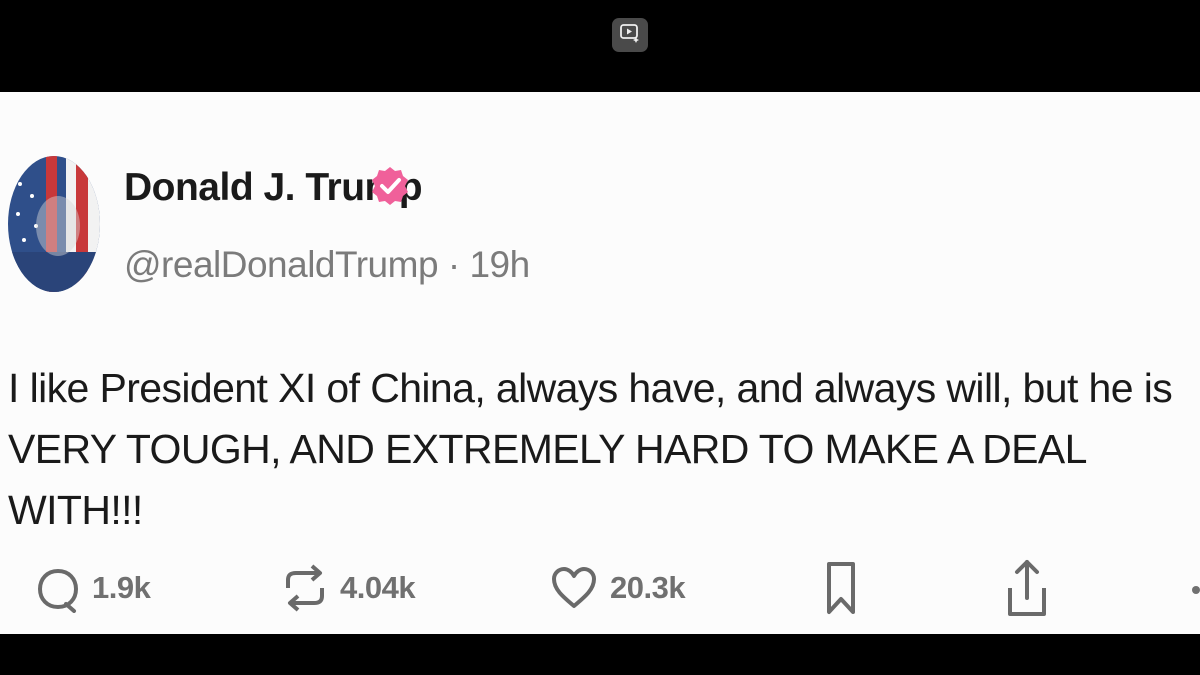  I want to click on verified-badge-icon, so click(390, 186).